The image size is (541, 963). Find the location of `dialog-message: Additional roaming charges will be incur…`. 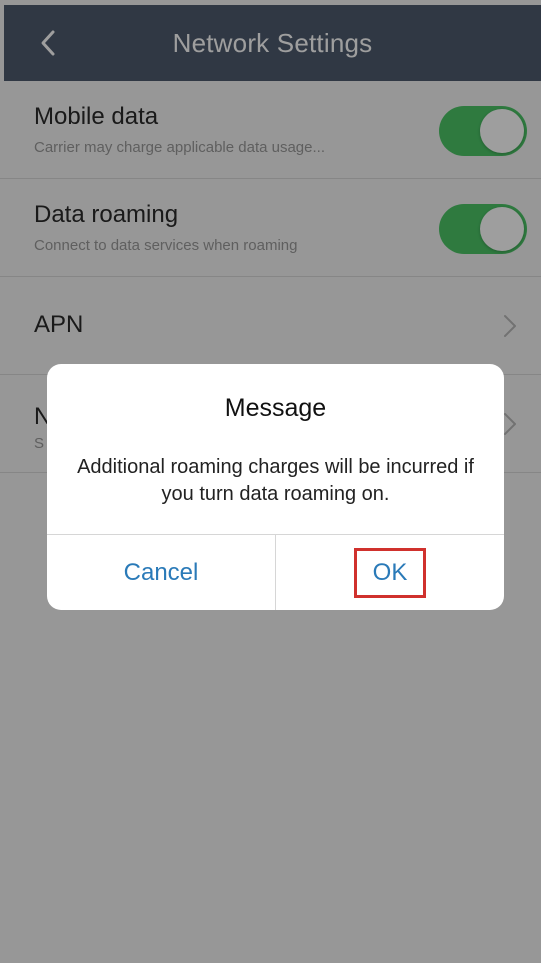

dialog-message: Additional roaming charges will be incur… is located at coordinates (275, 480).